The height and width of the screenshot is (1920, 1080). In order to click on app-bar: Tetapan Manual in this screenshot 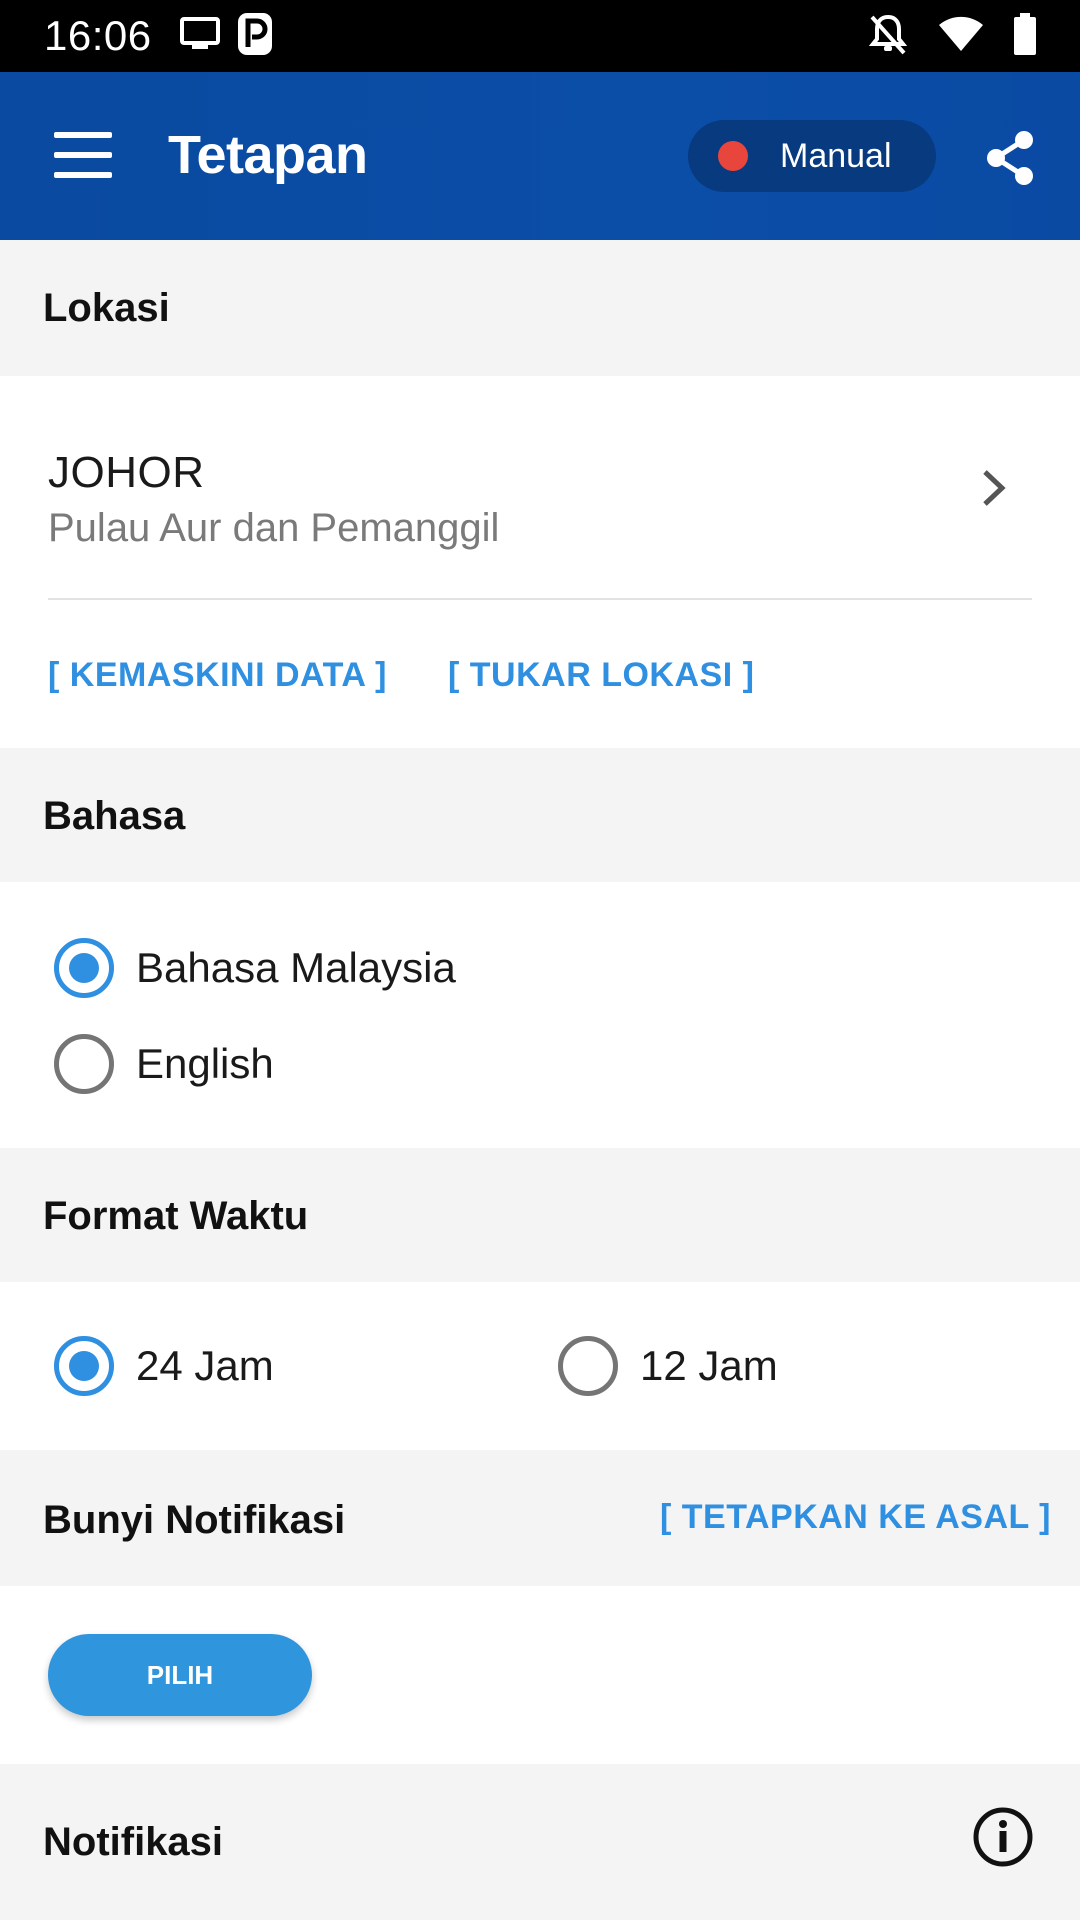, I will do `click(540, 156)`.